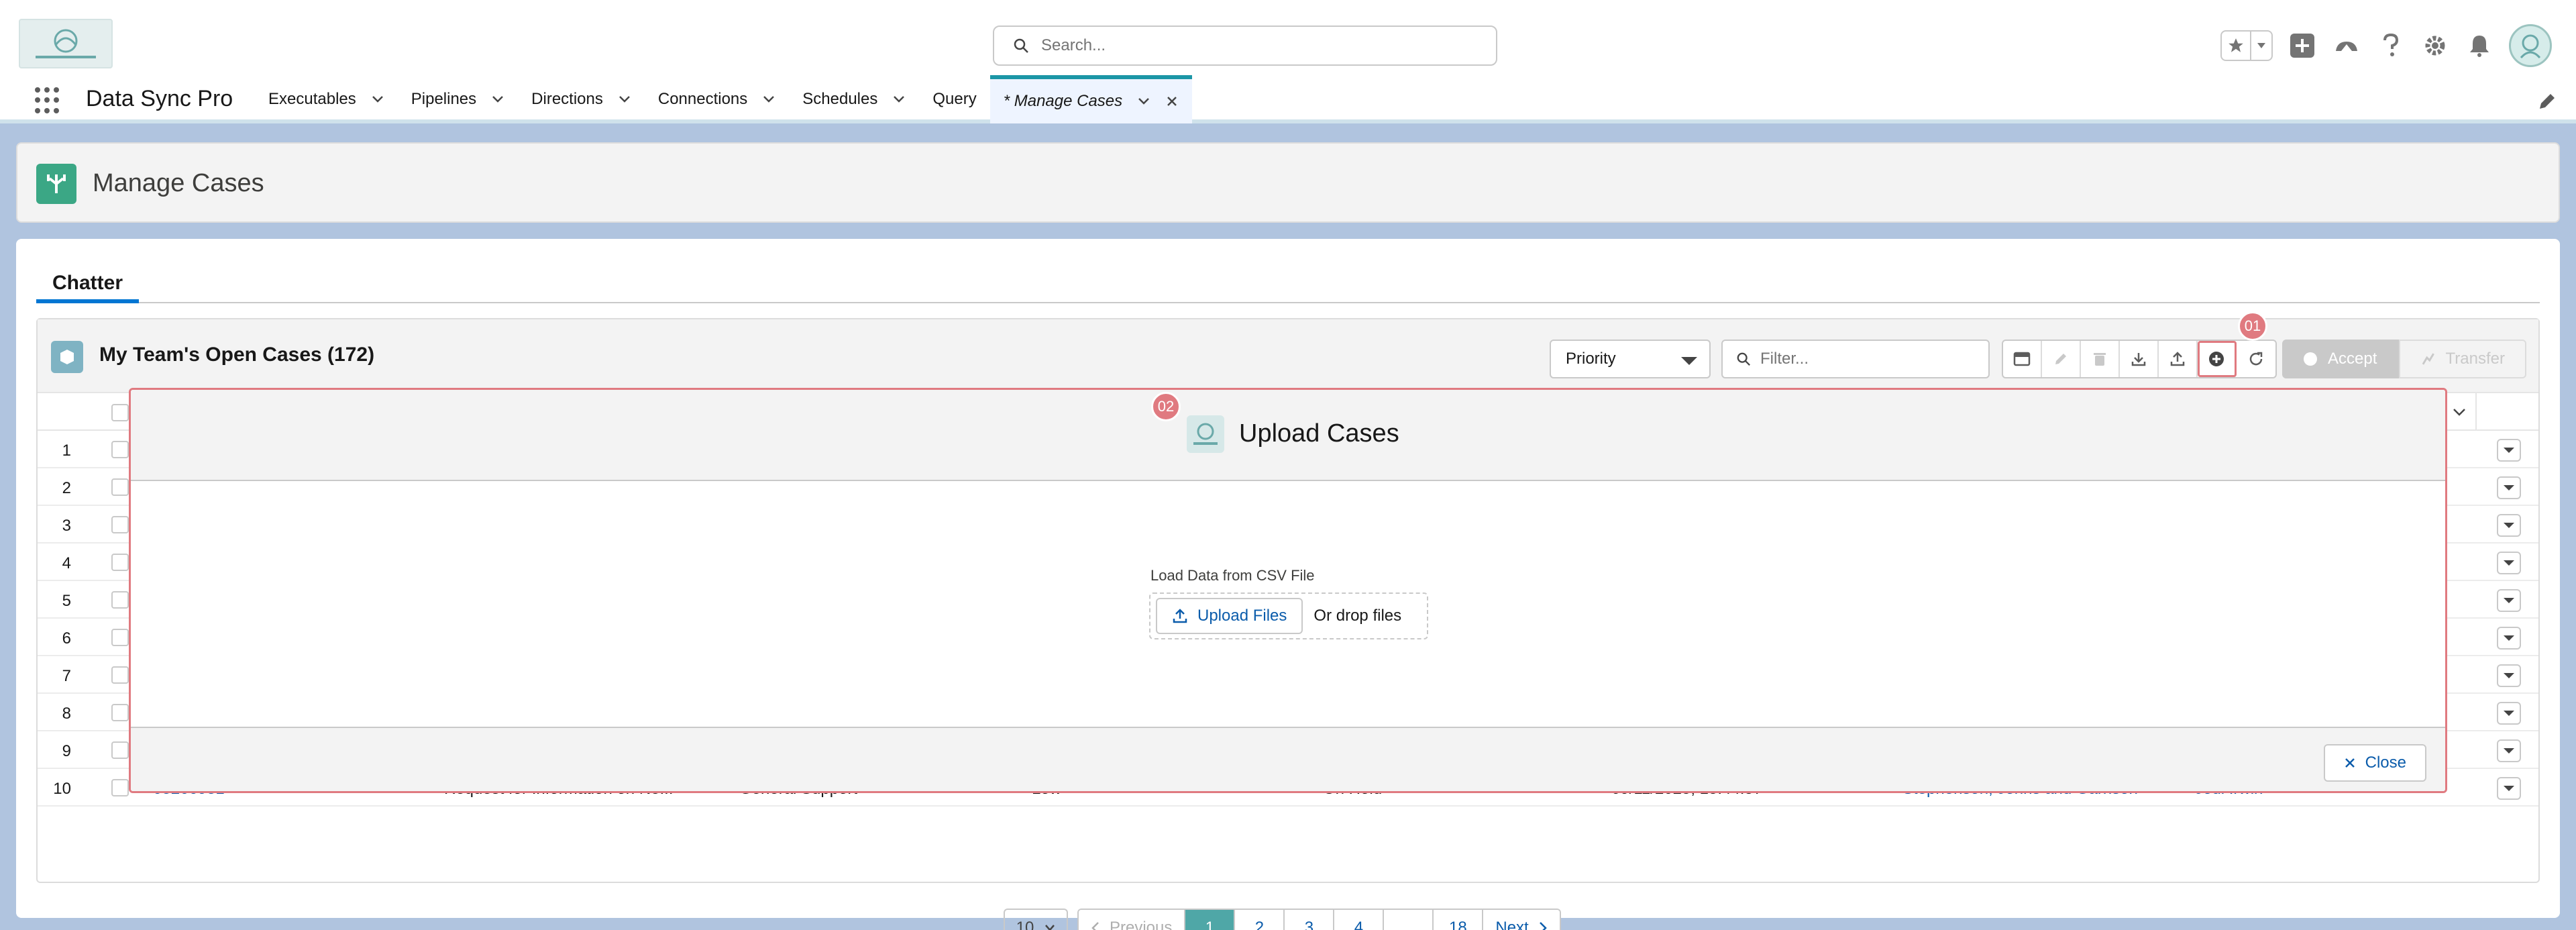  I want to click on download-button, so click(2139, 359).